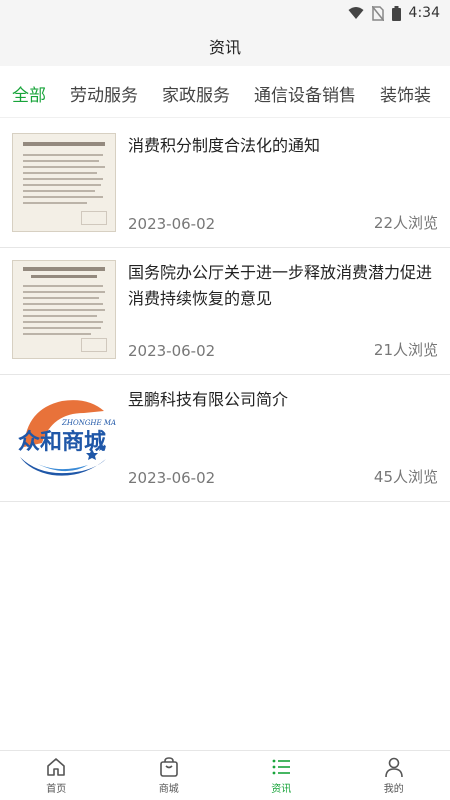 The width and height of the screenshot is (450, 800). I want to click on status-bar: 4:34, so click(225, 13).